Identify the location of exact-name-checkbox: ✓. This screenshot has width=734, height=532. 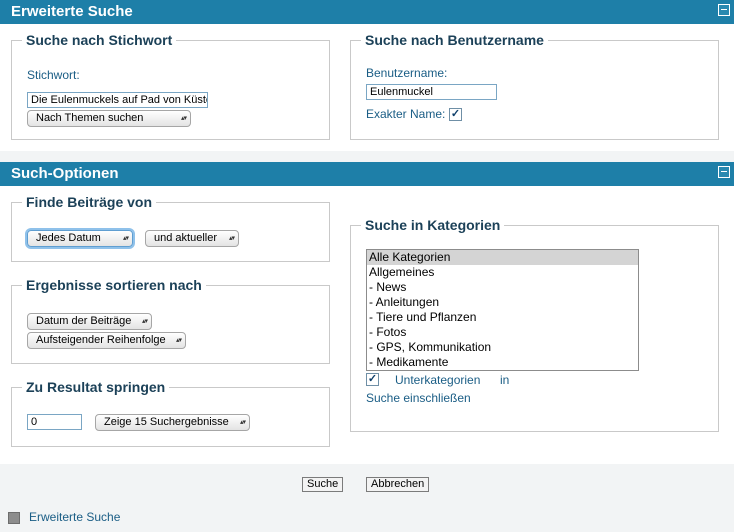
(455, 114).